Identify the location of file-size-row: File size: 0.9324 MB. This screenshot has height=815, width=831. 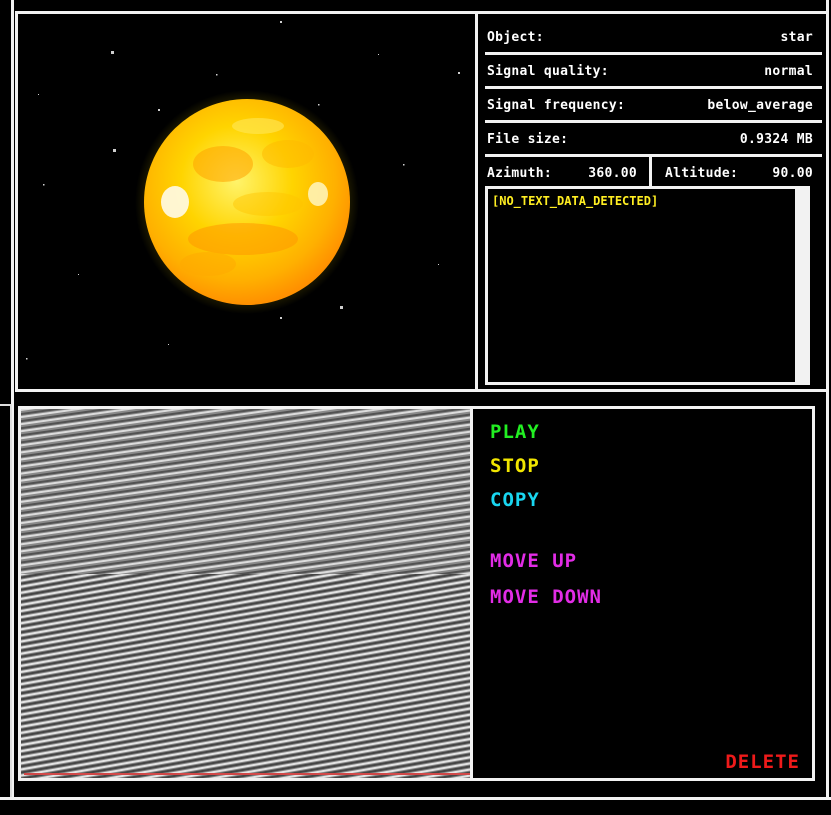
(650, 139).